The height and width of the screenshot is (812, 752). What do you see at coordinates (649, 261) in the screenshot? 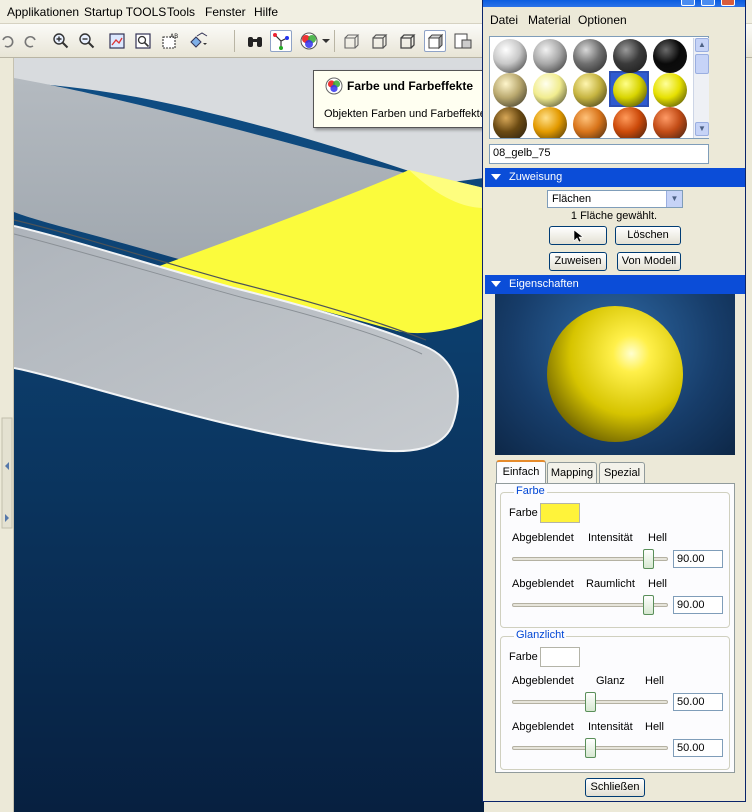
I see `from-model-button: Von Modell` at bounding box center [649, 261].